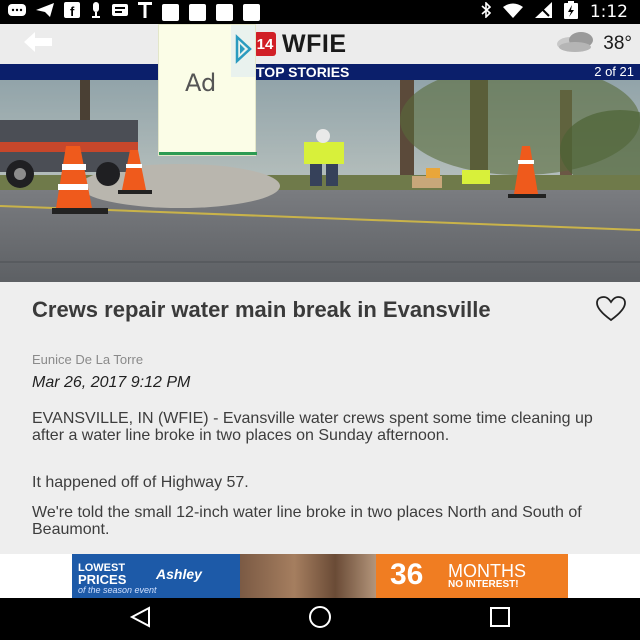 The height and width of the screenshot is (640, 640). I want to click on ad-choices-icon, so click(243, 51).